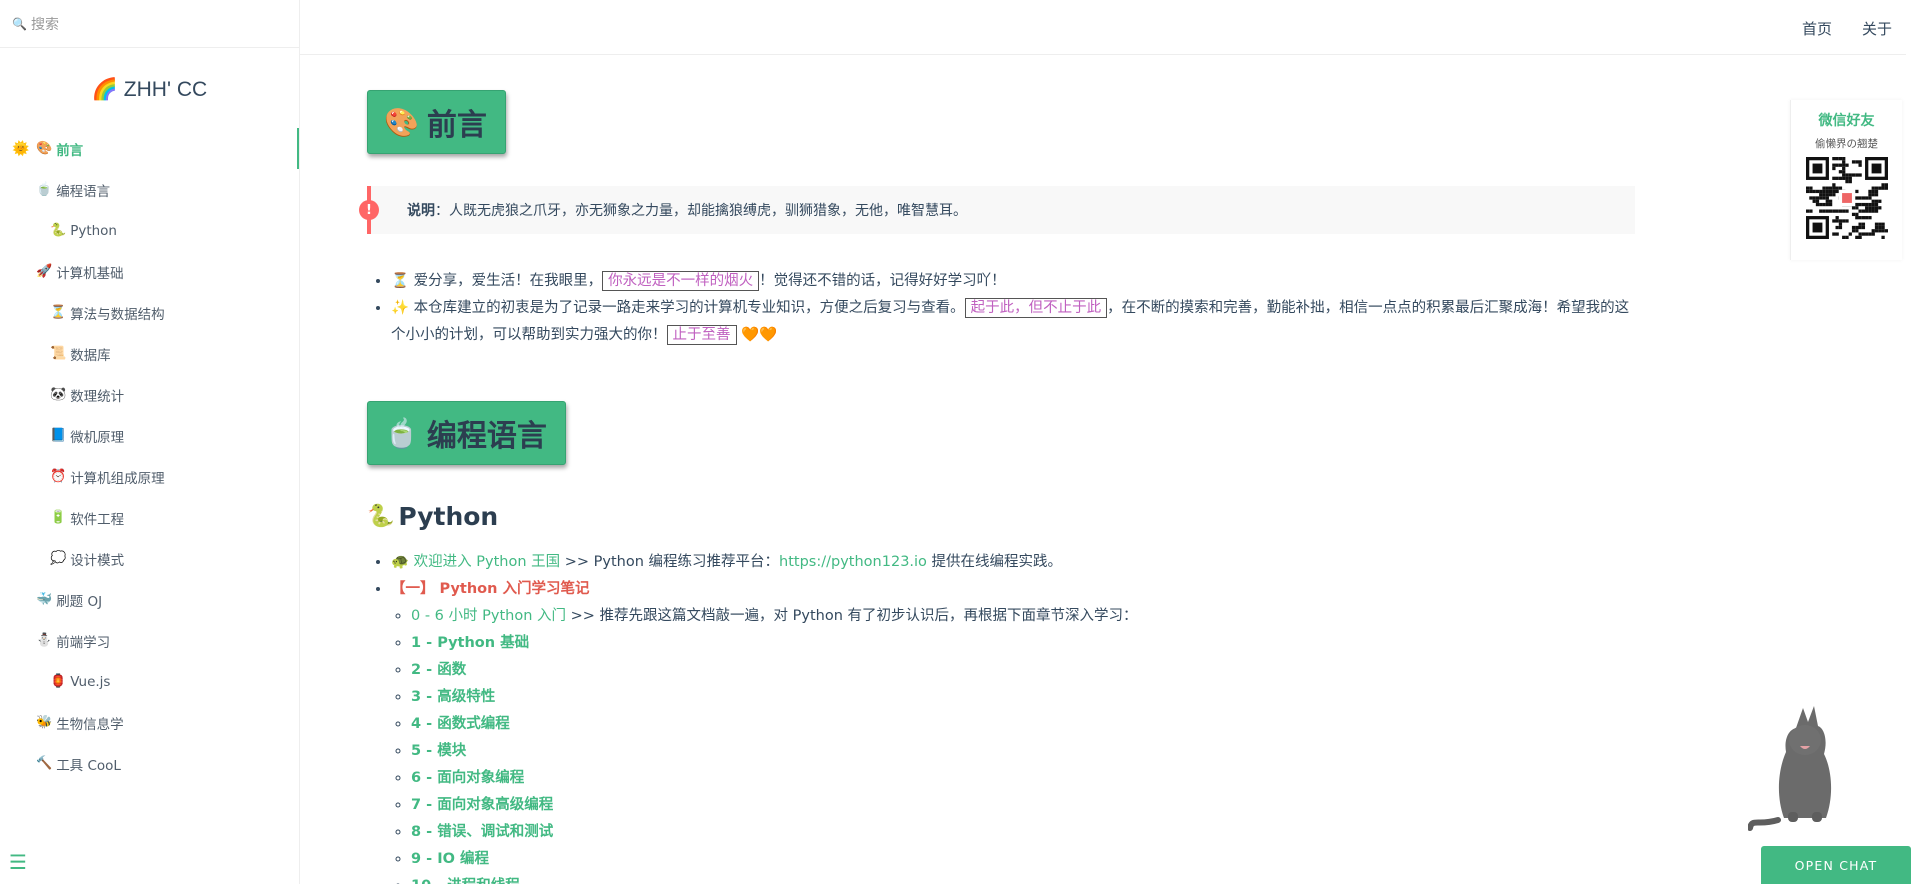 This screenshot has width=1920, height=884. What do you see at coordinates (90, 724) in the screenshot?
I see `sidebar-item-label: 生物信息学` at bounding box center [90, 724].